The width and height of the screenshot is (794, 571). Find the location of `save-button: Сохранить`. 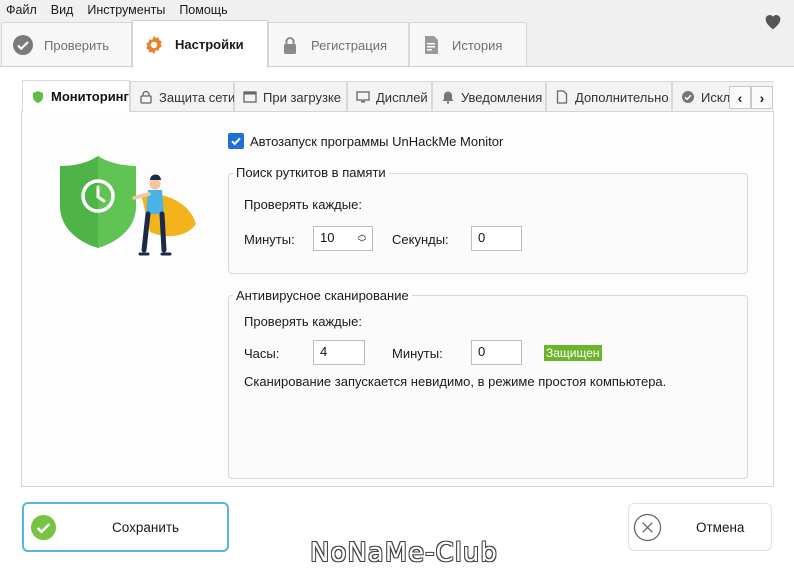

save-button: Сохранить is located at coordinates (125, 527).